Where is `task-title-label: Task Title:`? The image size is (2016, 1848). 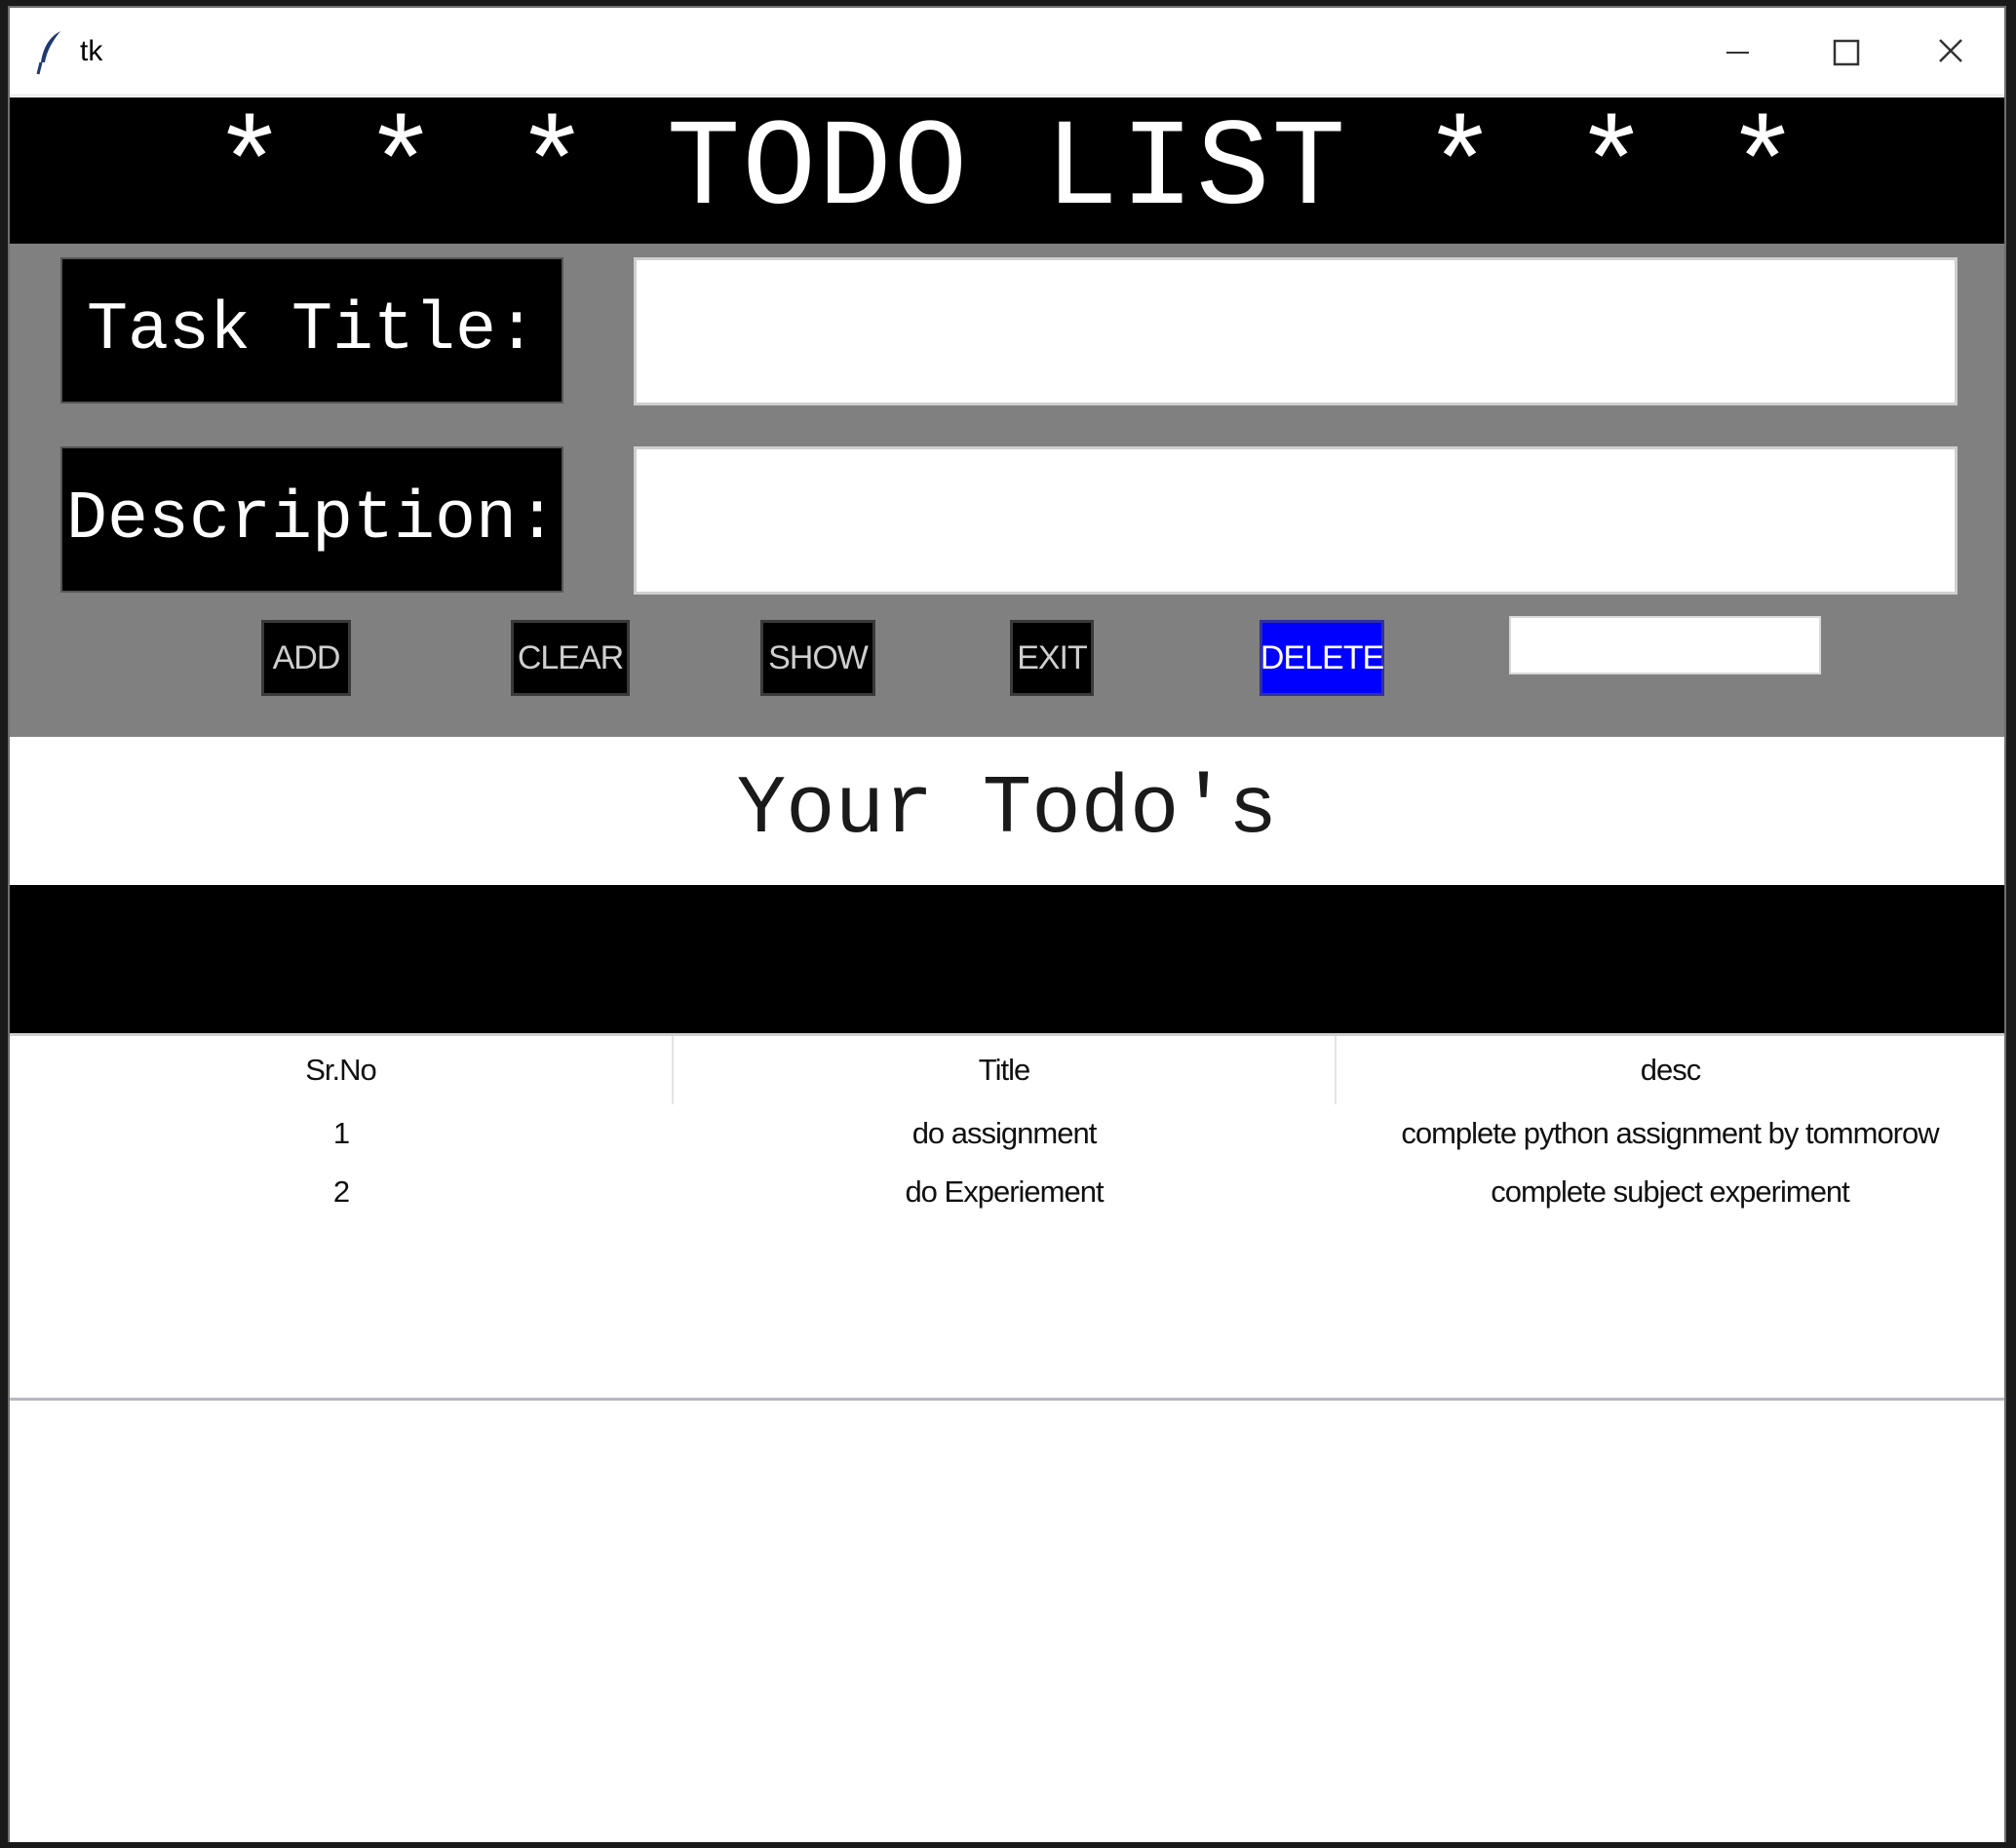
task-title-label: Task Title: is located at coordinates (311, 330).